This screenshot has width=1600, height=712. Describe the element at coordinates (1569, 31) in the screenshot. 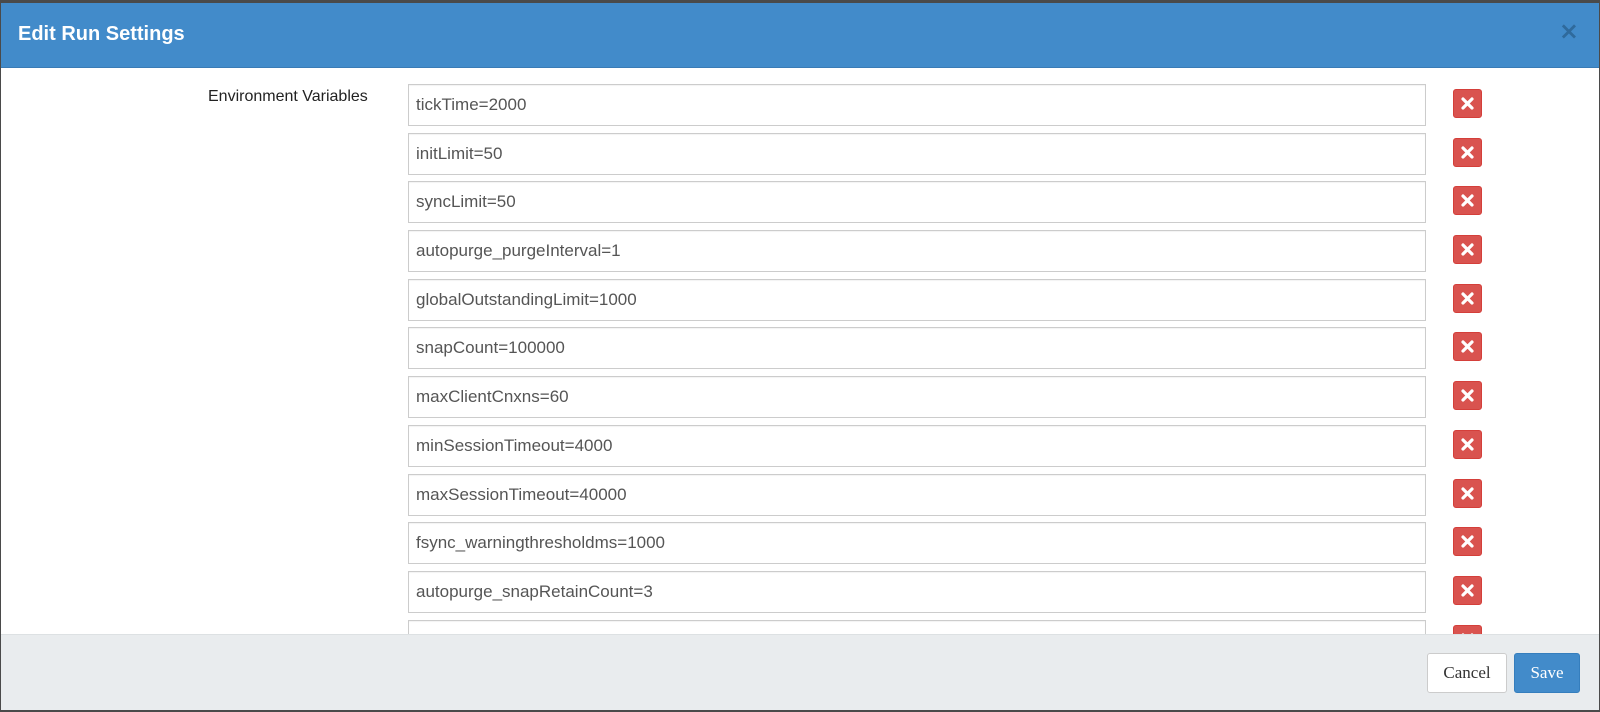

I see `close-icon: ×` at that location.